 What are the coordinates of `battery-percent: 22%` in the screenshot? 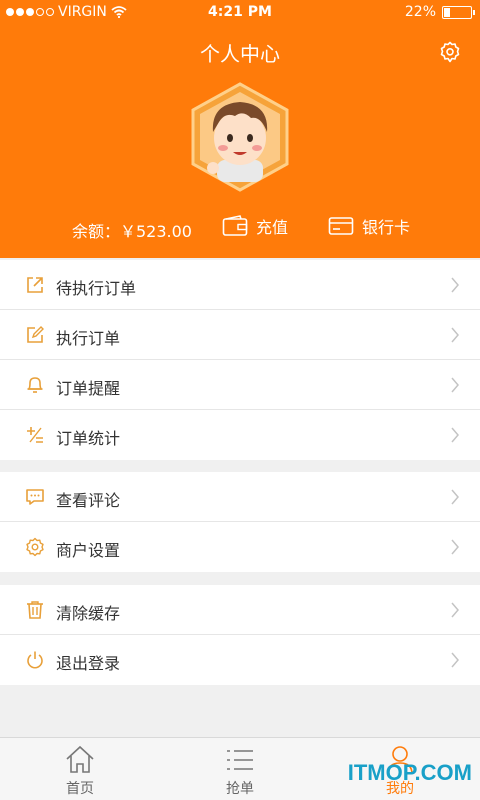 It's located at (420, 12).